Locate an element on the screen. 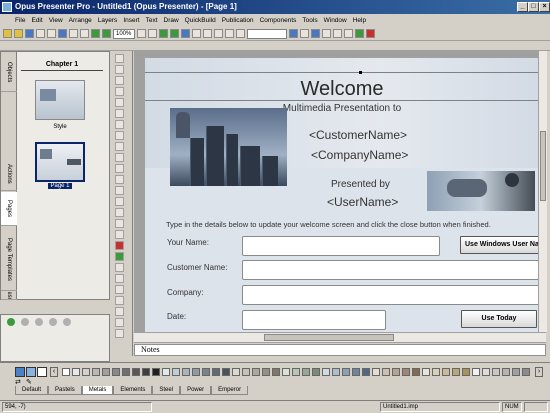  menu-edit: Edit is located at coordinates (36, 20).